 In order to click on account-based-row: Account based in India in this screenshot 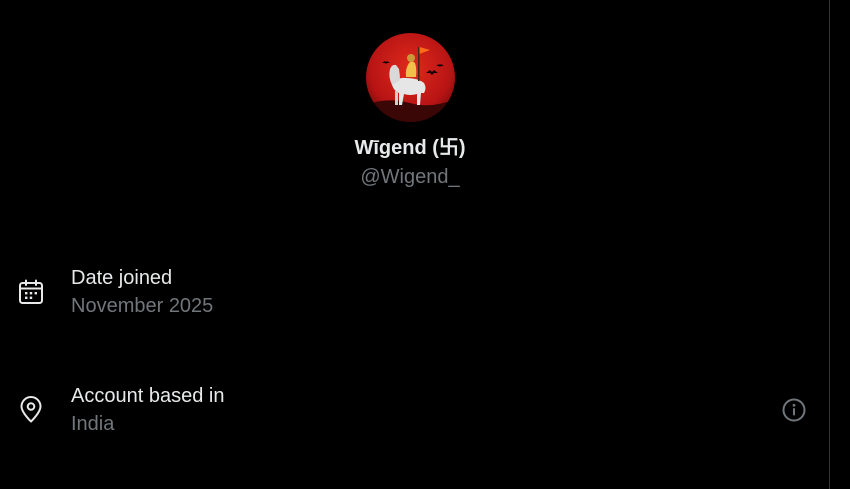, I will do `click(414, 412)`.